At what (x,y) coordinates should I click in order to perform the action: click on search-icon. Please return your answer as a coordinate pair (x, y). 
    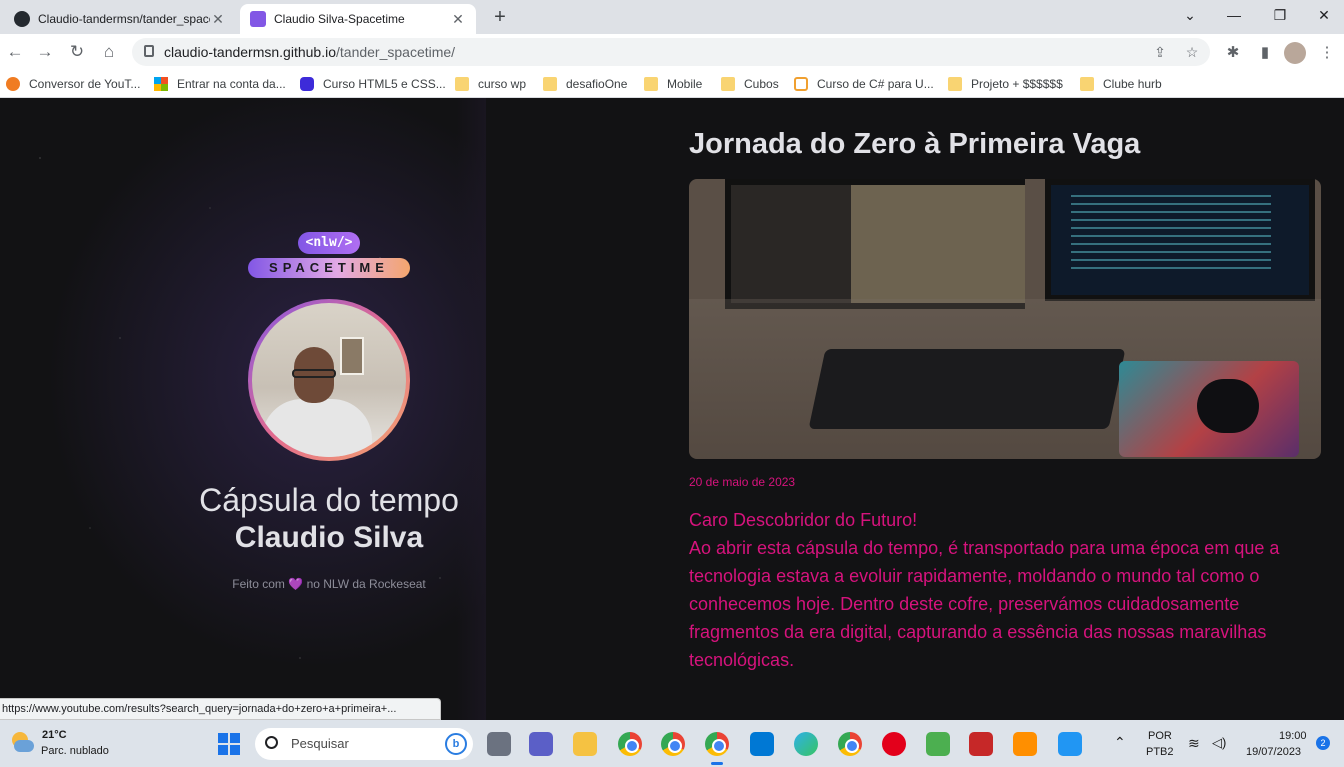
    Looking at the image, I should click on (271, 742).